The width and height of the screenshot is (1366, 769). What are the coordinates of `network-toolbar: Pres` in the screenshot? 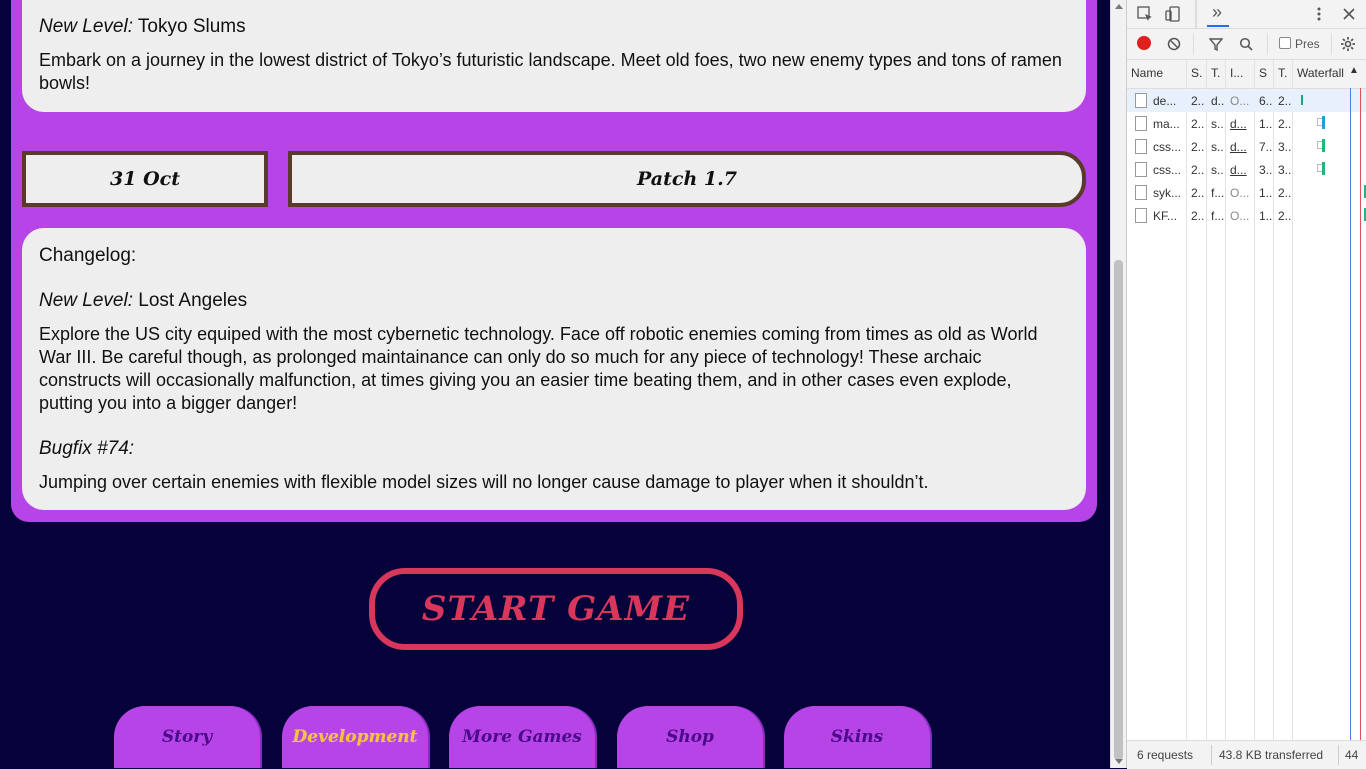 It's located at (1246, 44).